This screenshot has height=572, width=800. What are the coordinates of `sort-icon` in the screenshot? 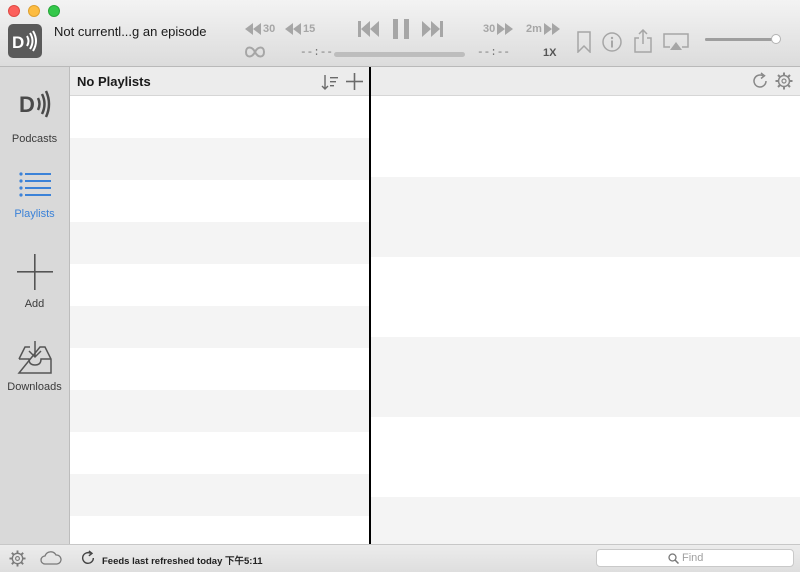 It's located at (329, 82).